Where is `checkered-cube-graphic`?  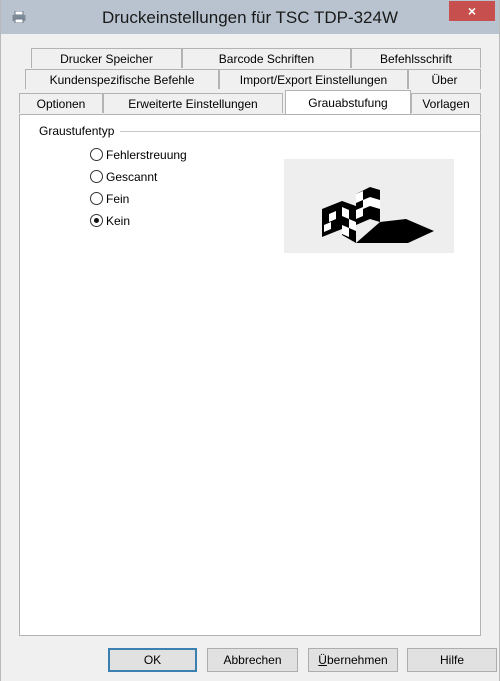 checkered-cube-graphic is located at coordinates (378, 215).